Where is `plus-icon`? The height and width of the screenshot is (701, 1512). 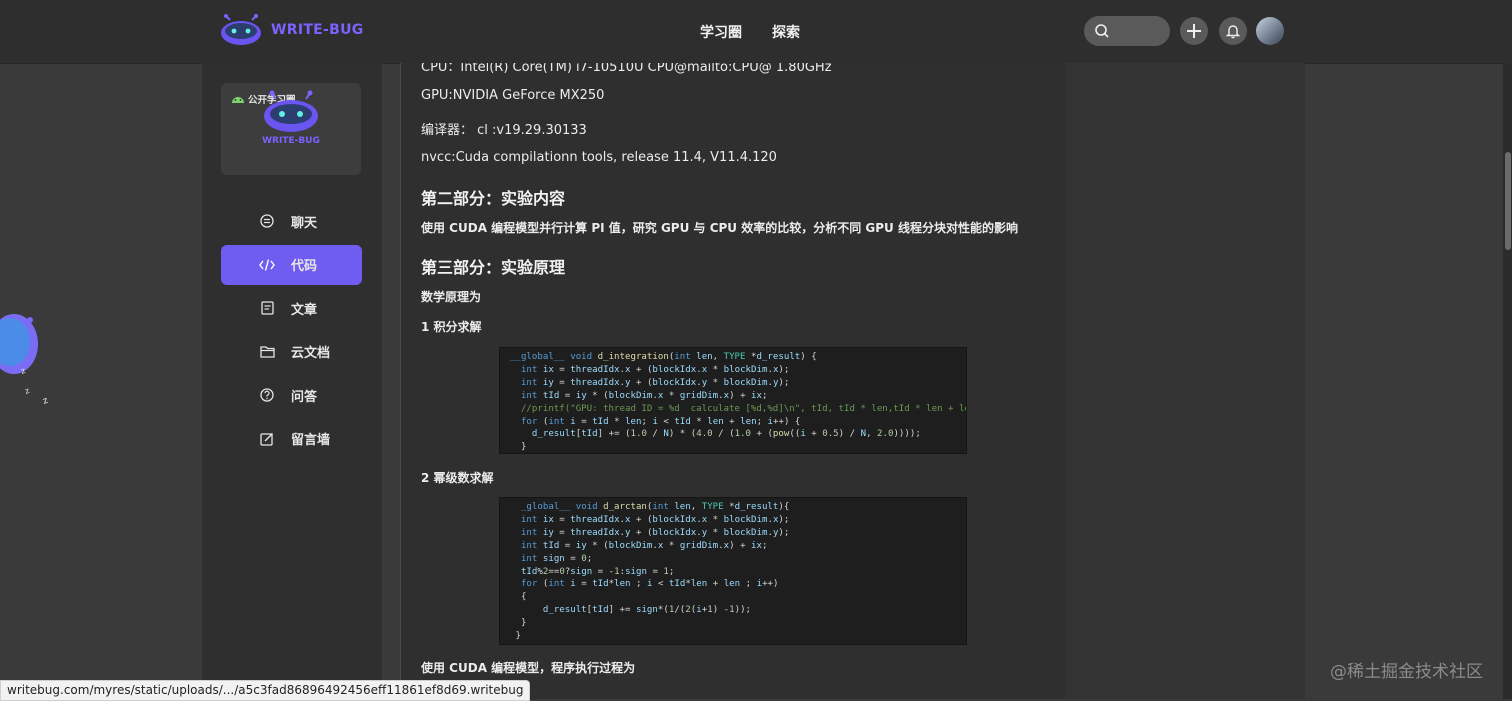
plus-icon is located at coordinates (1194, 31).